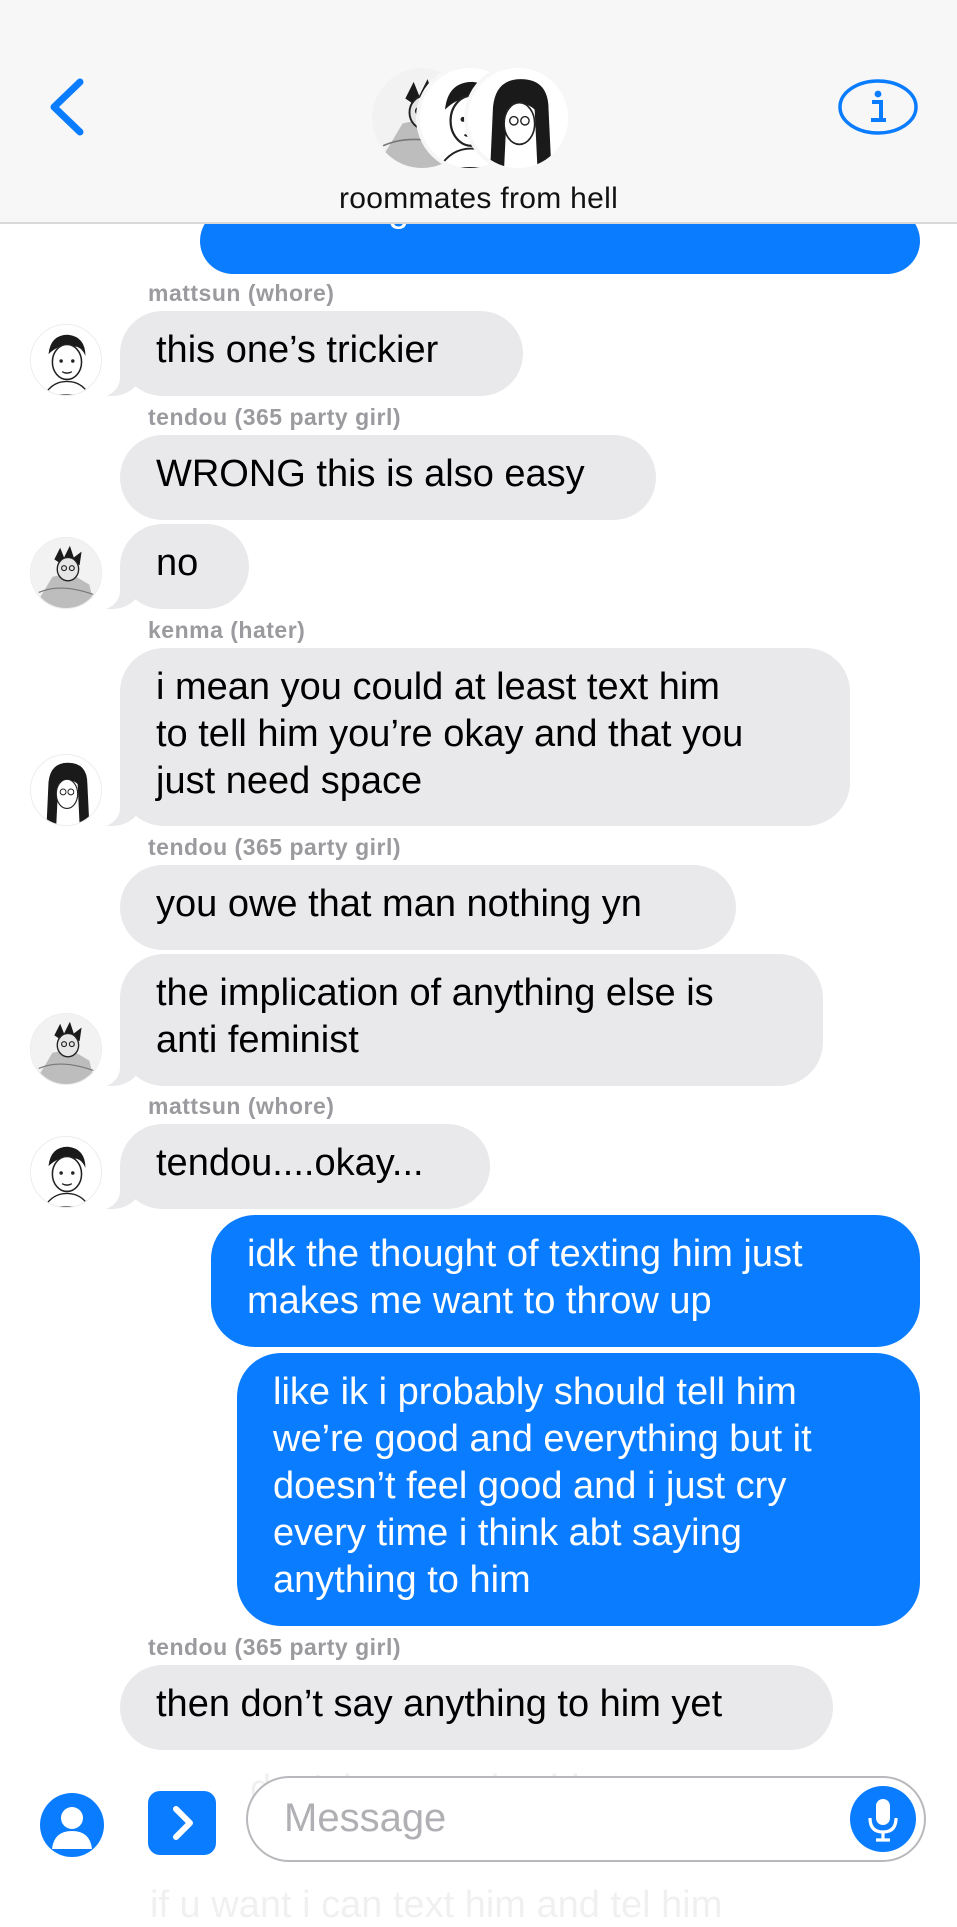 The image size is (957, 1927). I want to click on message-bubble-incoming: WRONG this is also easy, so click(388, 477).